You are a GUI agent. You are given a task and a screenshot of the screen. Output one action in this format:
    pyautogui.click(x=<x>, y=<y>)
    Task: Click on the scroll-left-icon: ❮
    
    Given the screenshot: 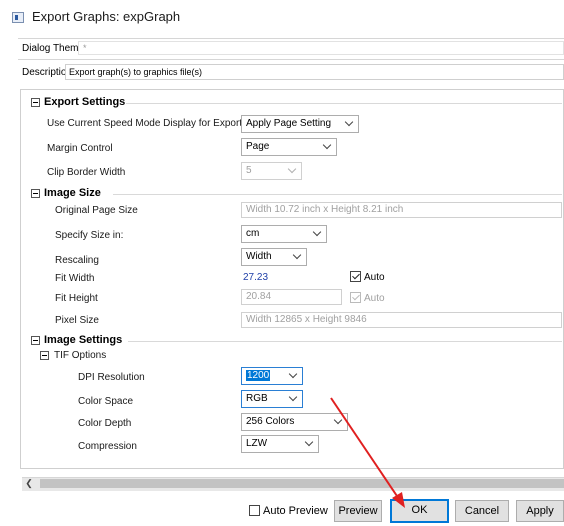 What is the action you would take?
    pyautogui.click(x=29, y=483)
    